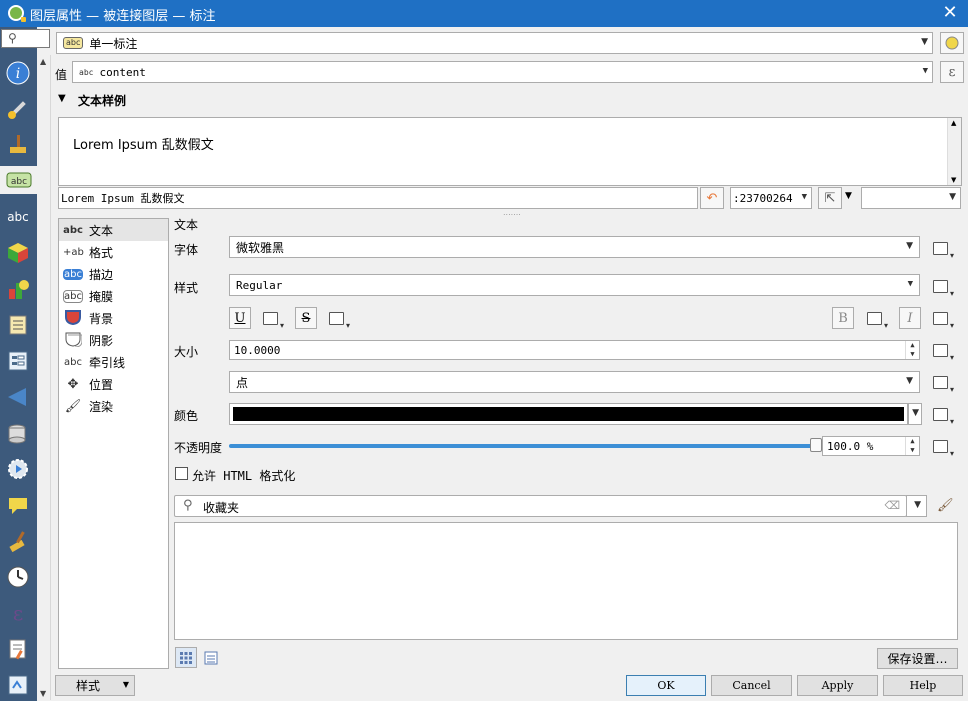 The image size is (968, 701). Describe the element at coordinates (18, 397) in the screenshot. I see `sidebar-item-joins` at that location.